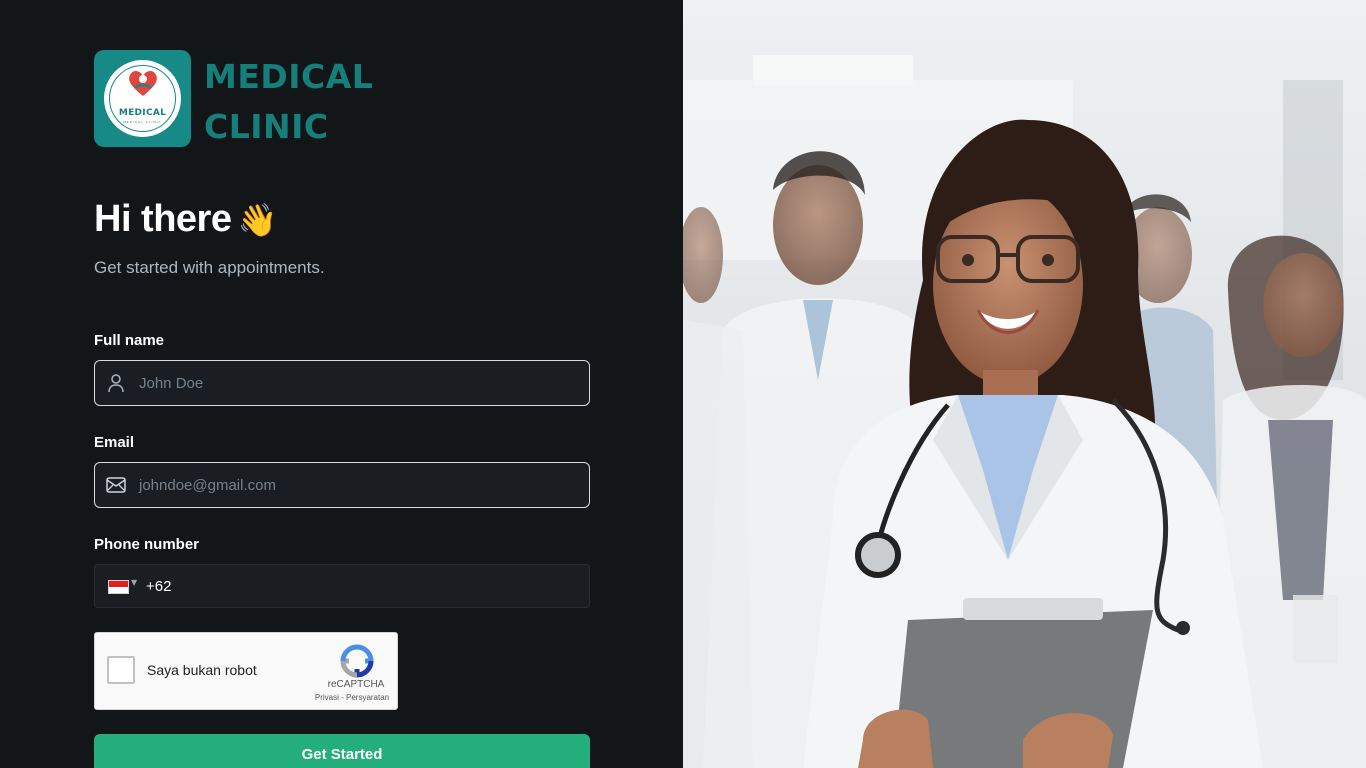 The image size is (1366, 768). I want to click on full-name-field: John Doe, so click(342, 383).